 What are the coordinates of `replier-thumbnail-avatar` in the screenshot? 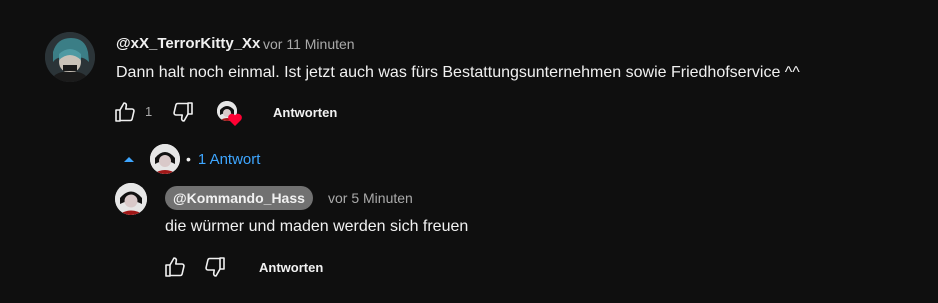 It's located at (165, 159).